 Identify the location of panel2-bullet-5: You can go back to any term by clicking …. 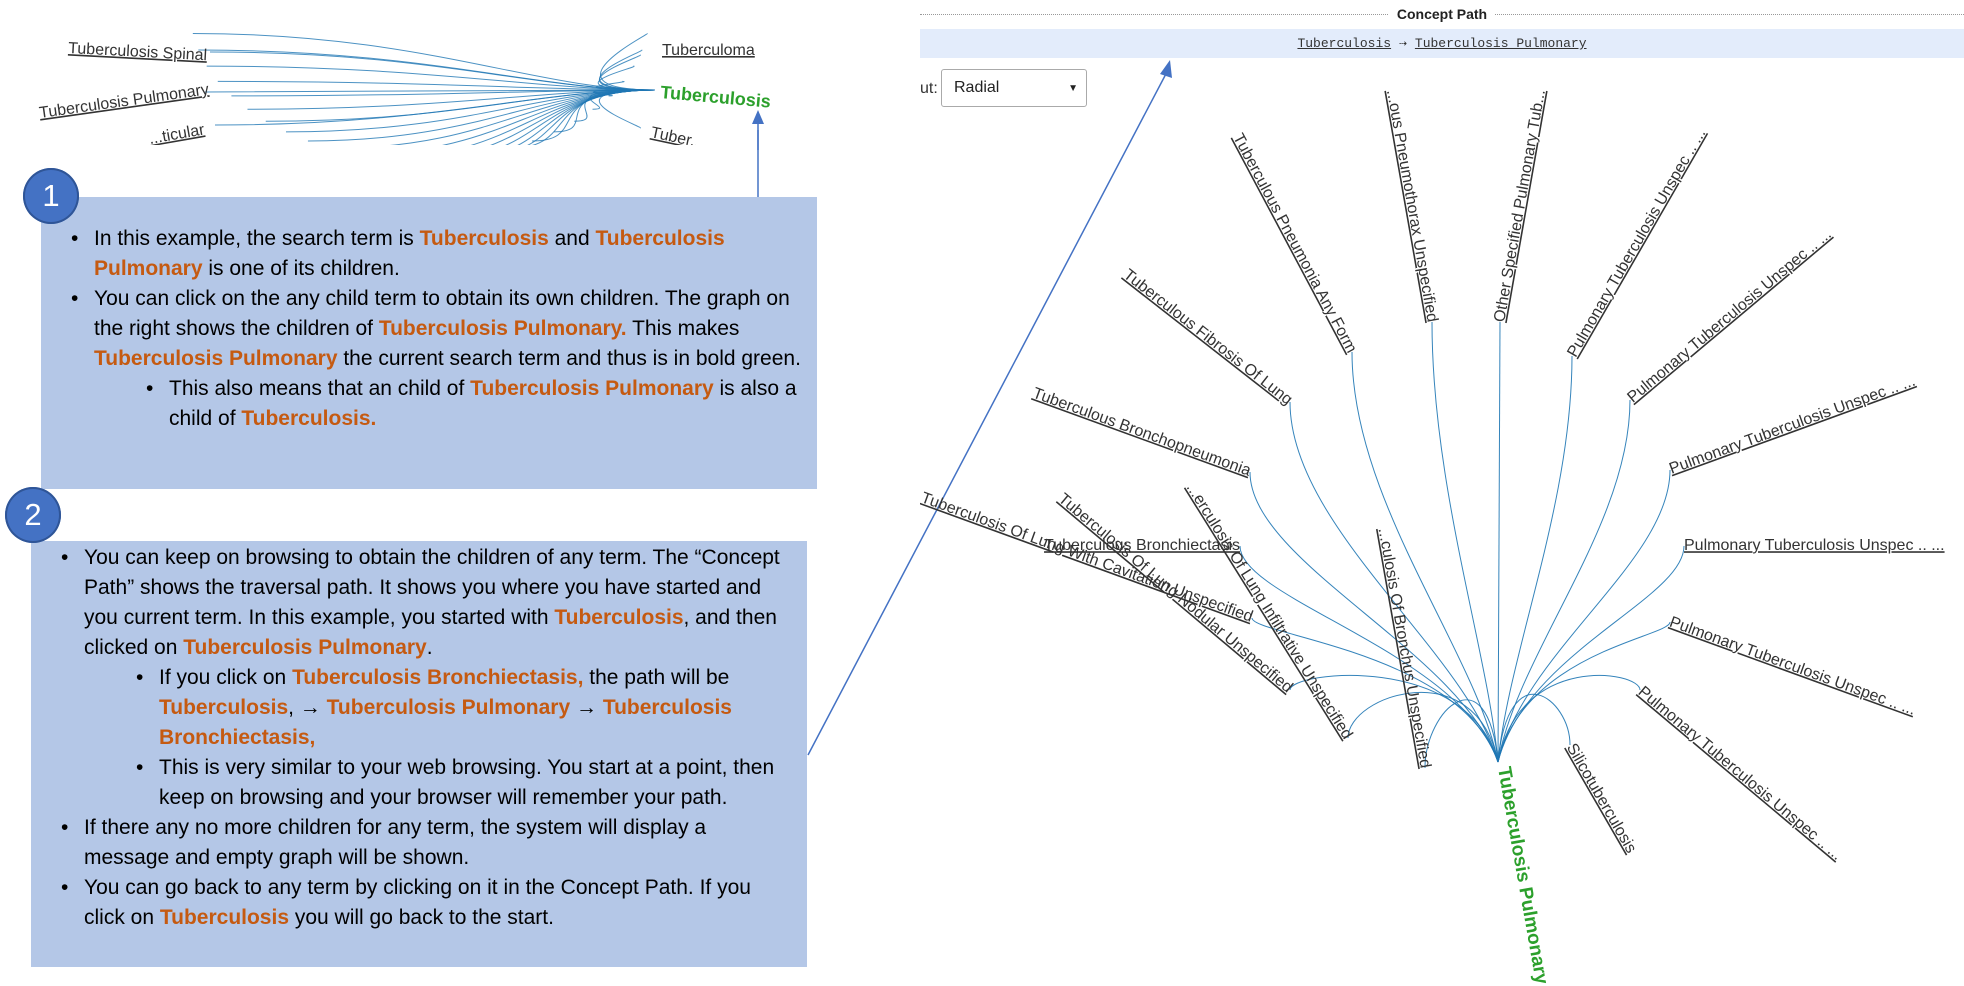
(429, 903).